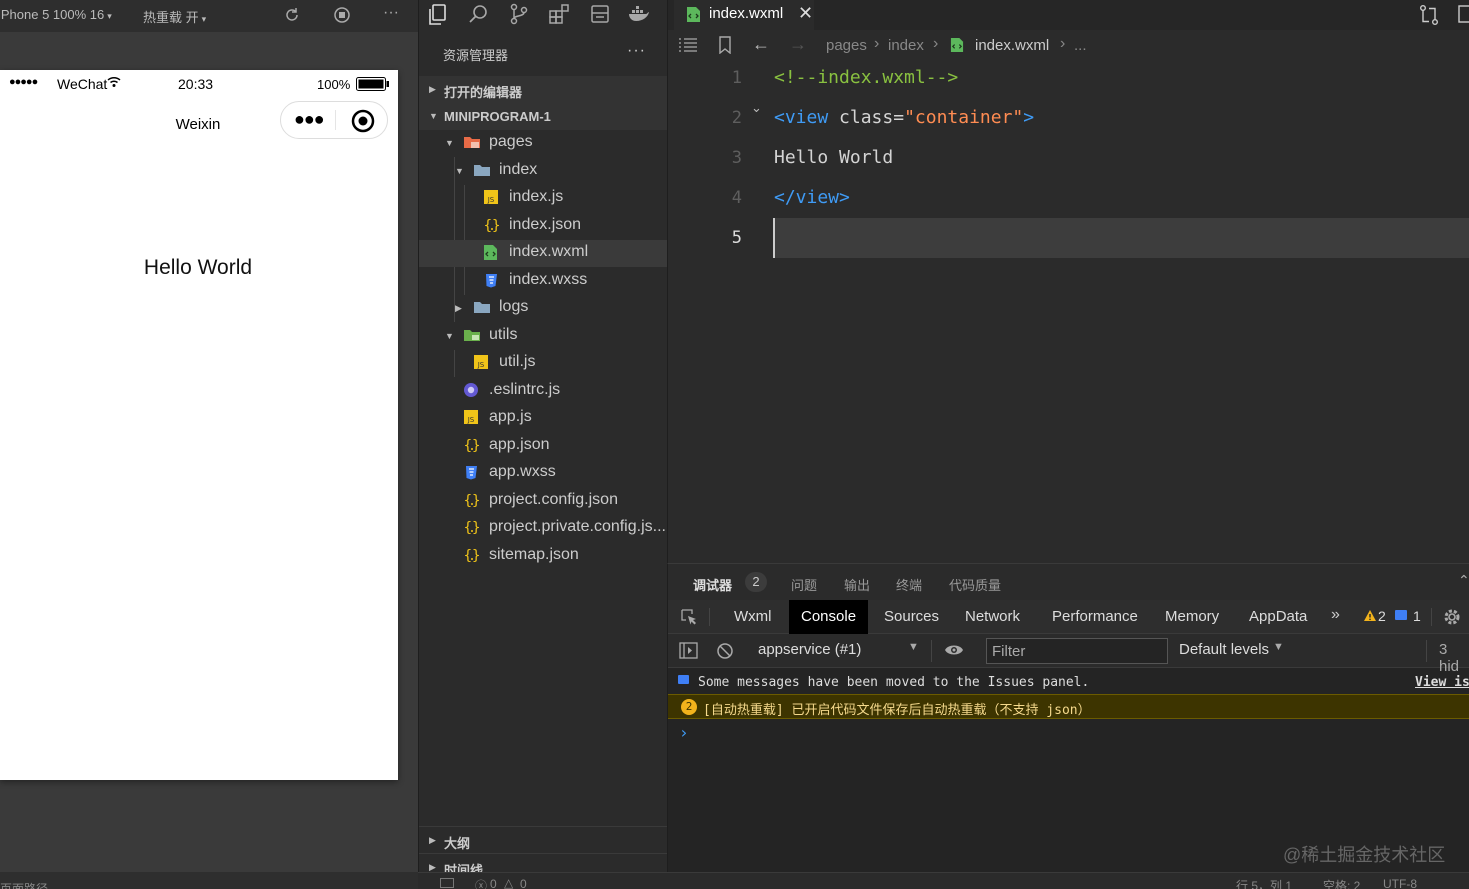 The width and height of the screenshot is (1469, 889). I want to click on files-icon, so click(439, 15).